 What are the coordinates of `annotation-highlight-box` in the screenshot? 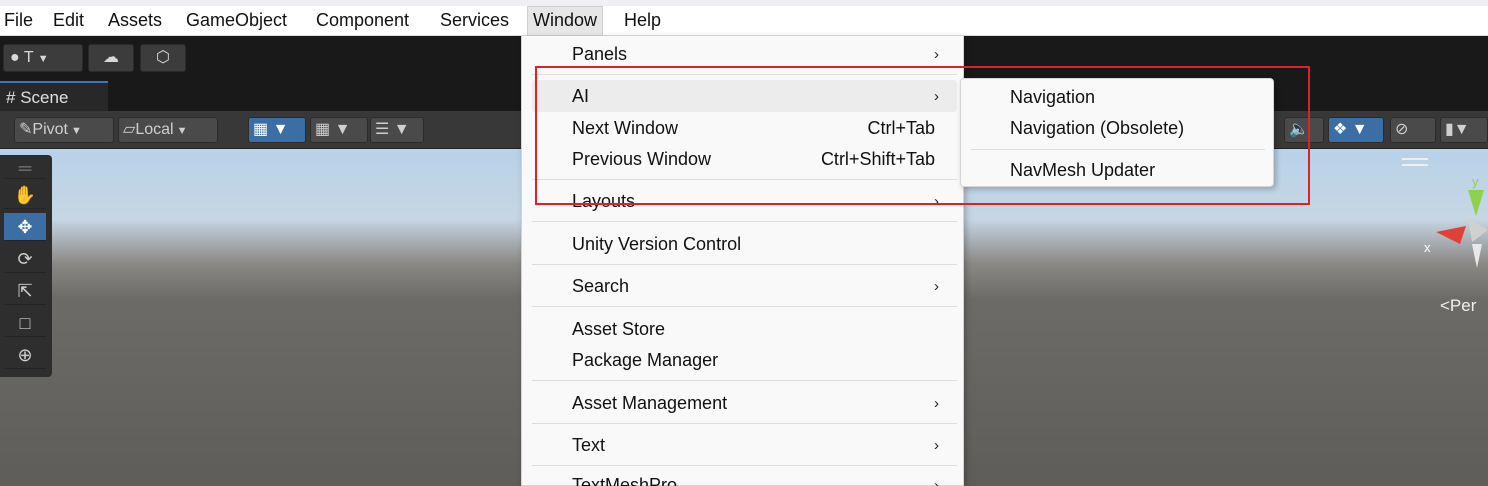 It's located at (922, 135).